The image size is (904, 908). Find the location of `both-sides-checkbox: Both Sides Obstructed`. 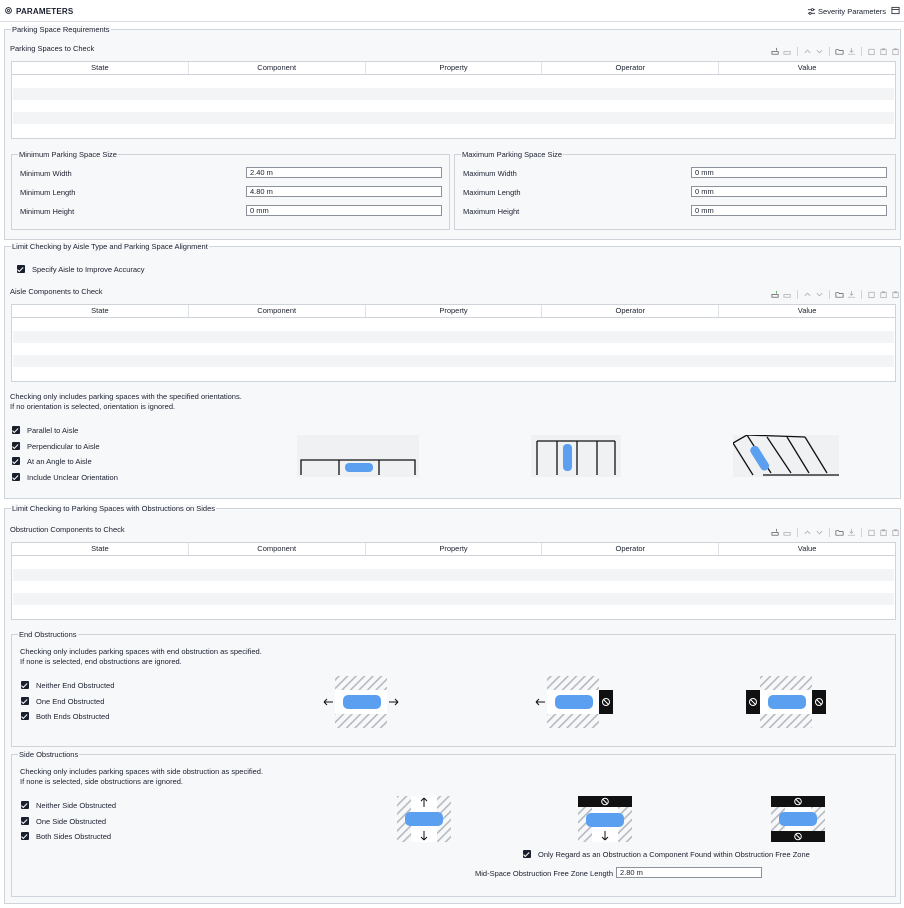

both-sides-checkbox: Both Sides Obstructed is located at coordinates (66, 836).